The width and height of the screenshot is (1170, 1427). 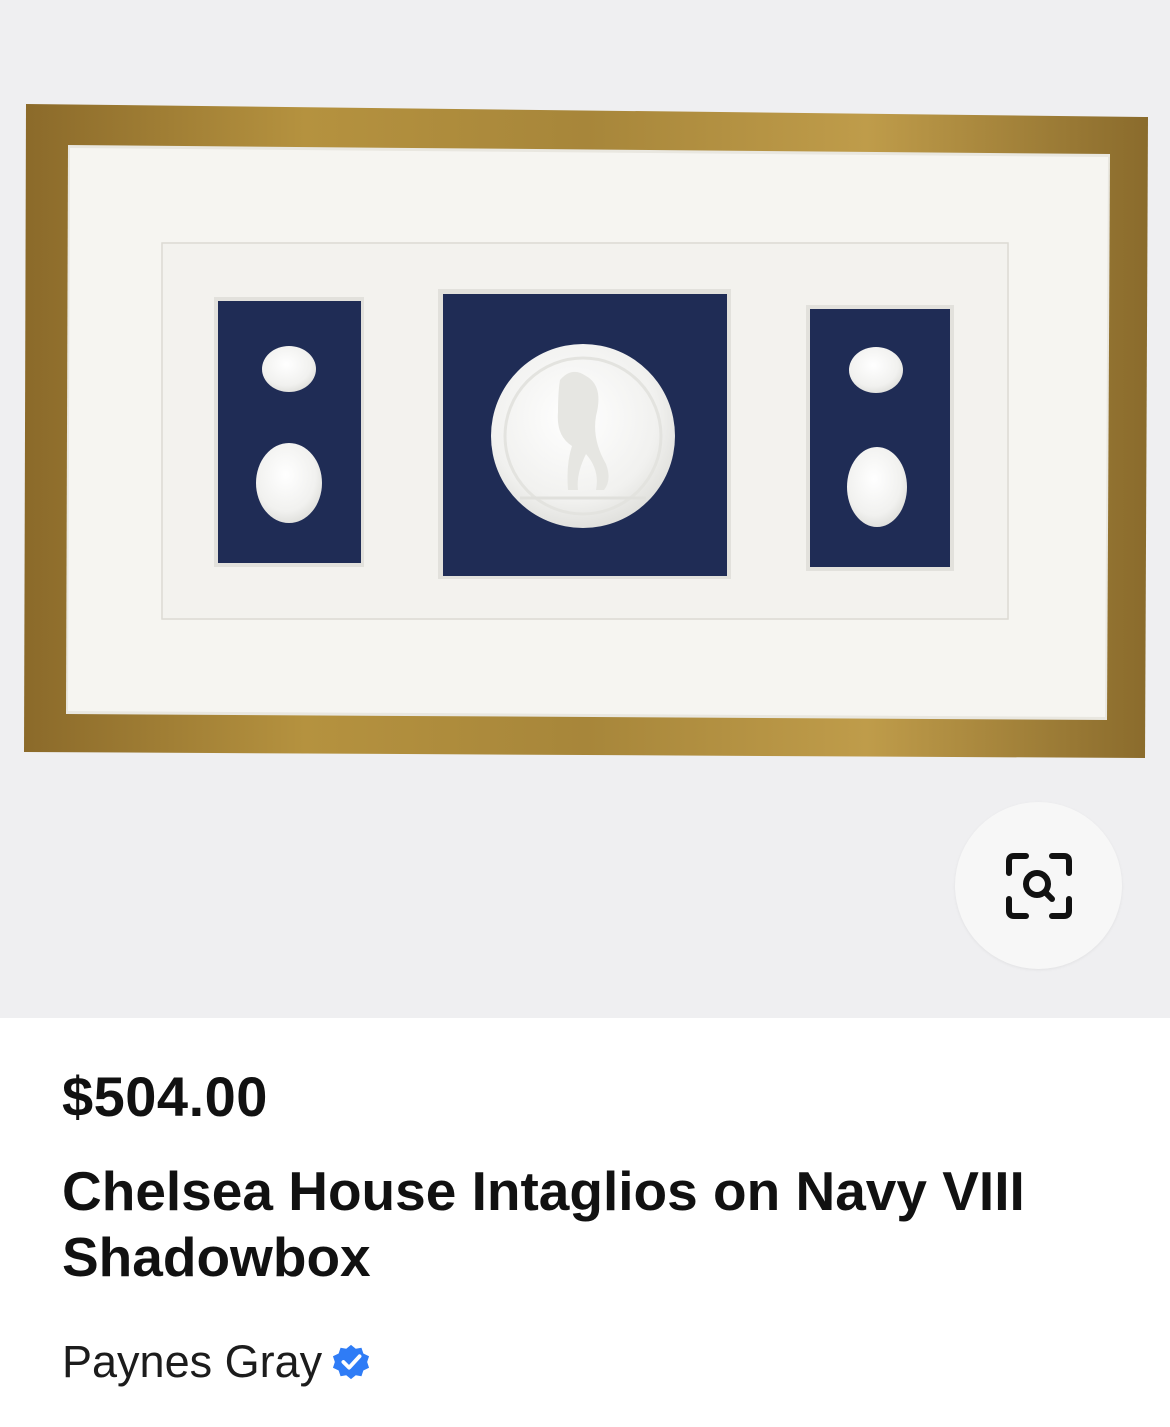 I want to click on seller-link: Paynes Gray, so click(x=216, y=1362).